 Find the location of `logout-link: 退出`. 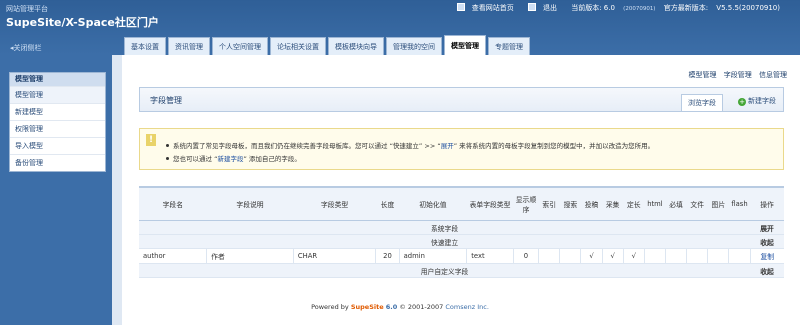

logout-link: 退出 is located at coordinates (539, 7).